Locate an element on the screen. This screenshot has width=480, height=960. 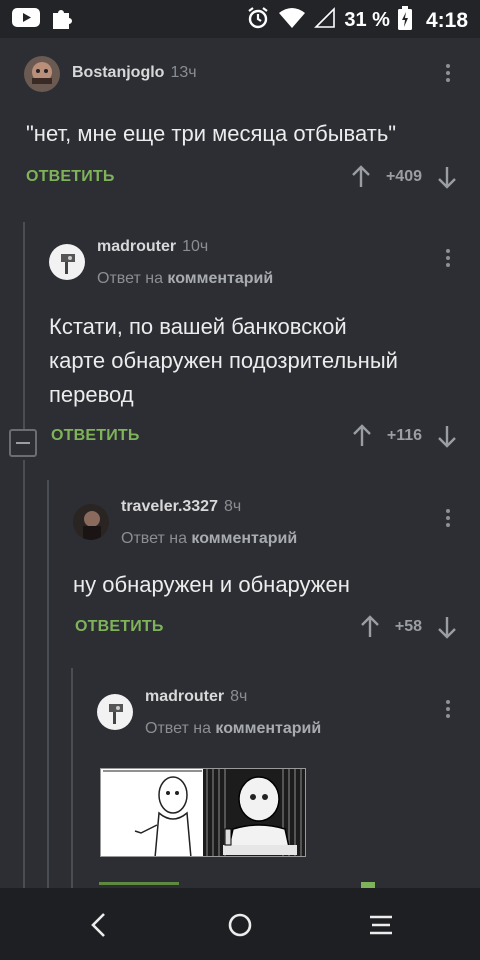
vote-controls: +116 is located at coordinates (404, 436).